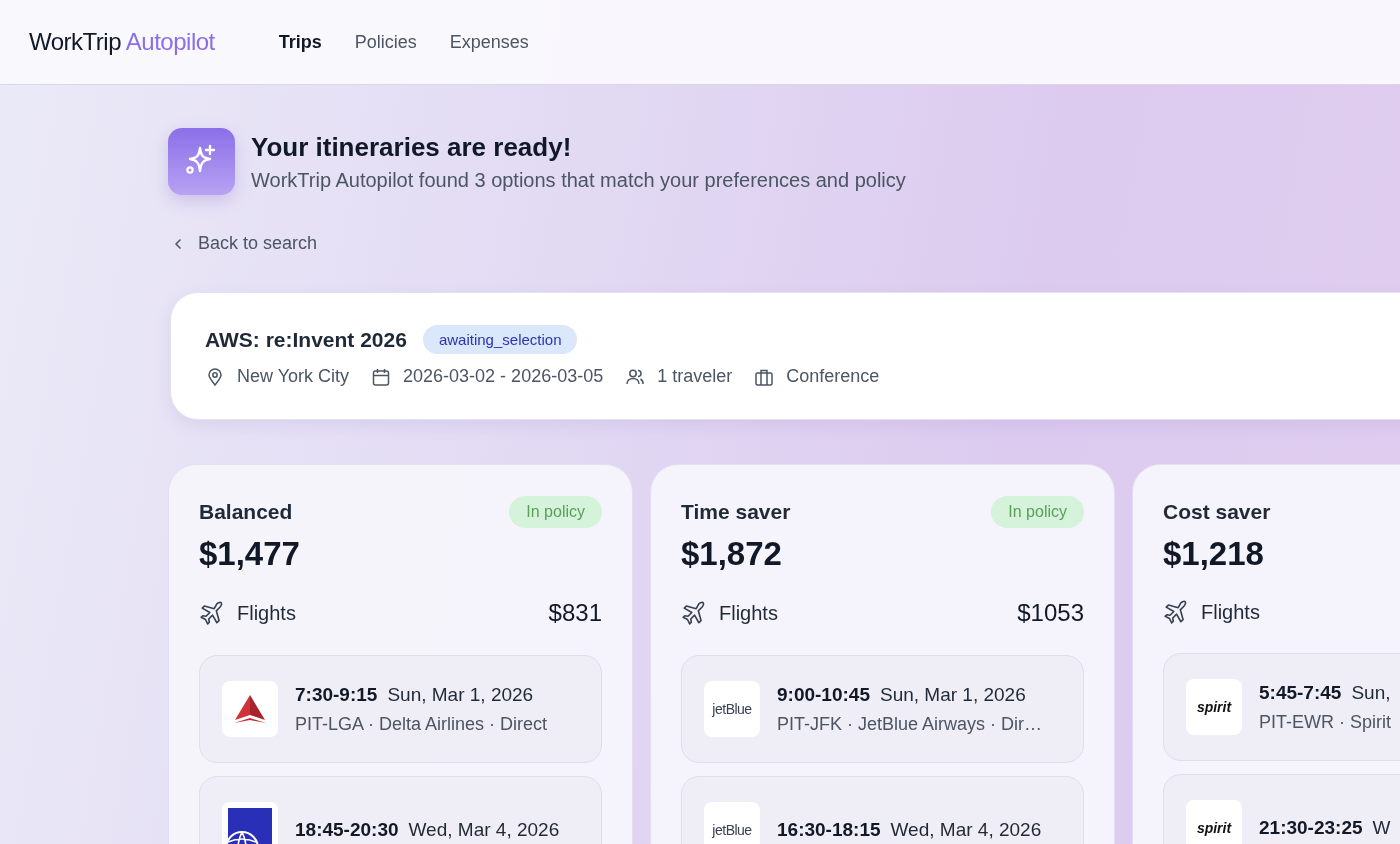 Image resolution: width=1400 pixels, height=844 pixels. What do you see at coordinates (732, 554) in the screenshot?
I see `total-price: $1,872` at bounding box center [732, 554].